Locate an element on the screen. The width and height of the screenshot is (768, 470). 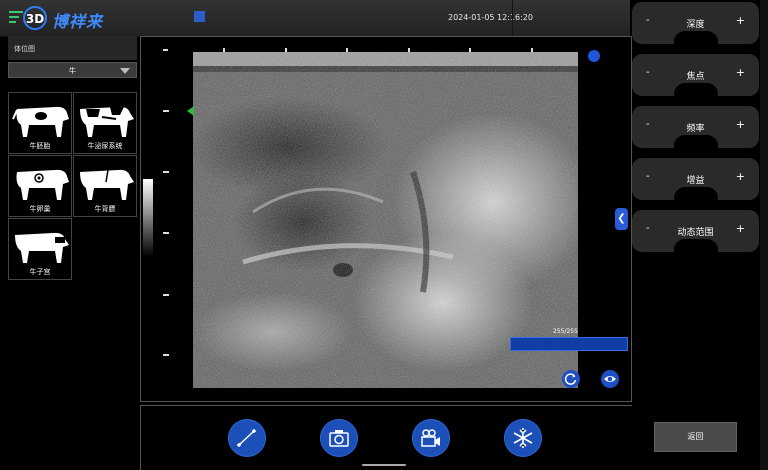
preset-embryo: 牛胚胎 is located at coordinates (40, 123).